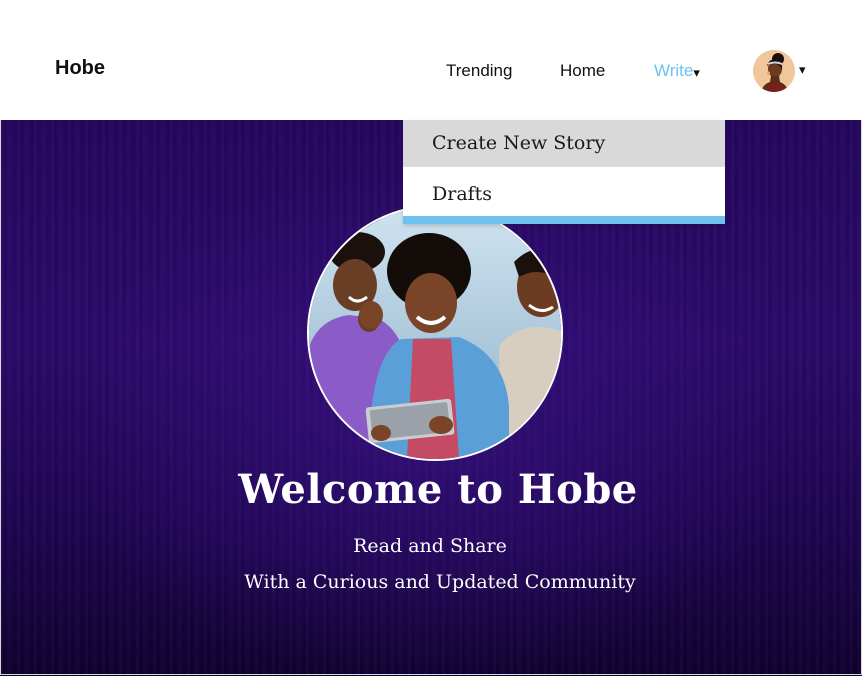  I want to click on menu-item-create-new-story: Create New Story, so click(564, 143).